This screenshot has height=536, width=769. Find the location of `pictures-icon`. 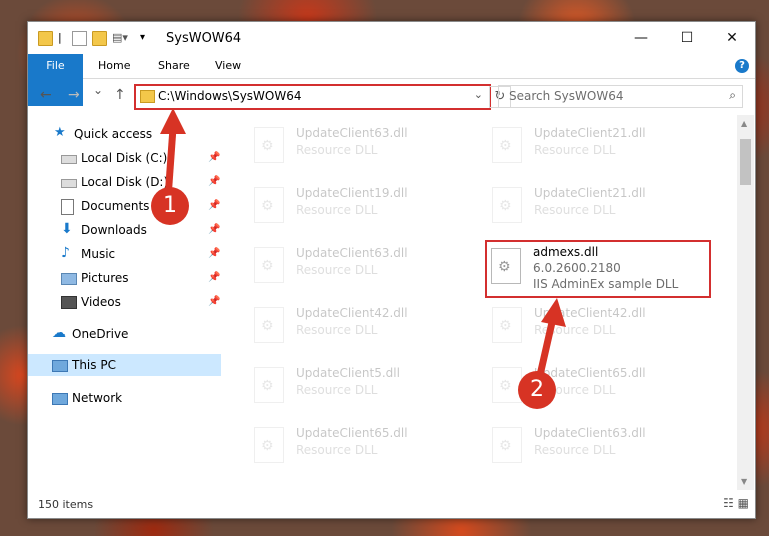

pictures-icon is located at coordinates (69, 279).